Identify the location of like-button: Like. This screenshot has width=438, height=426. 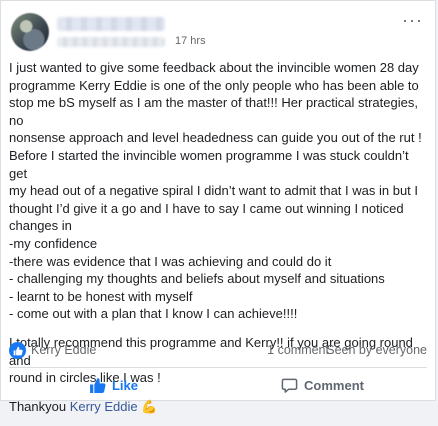
(113, 385).